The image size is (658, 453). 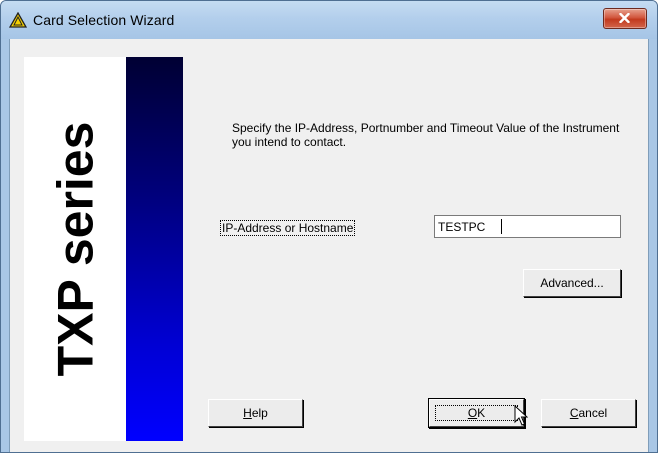 I want to click on close-button, so click(x=625, y=18).